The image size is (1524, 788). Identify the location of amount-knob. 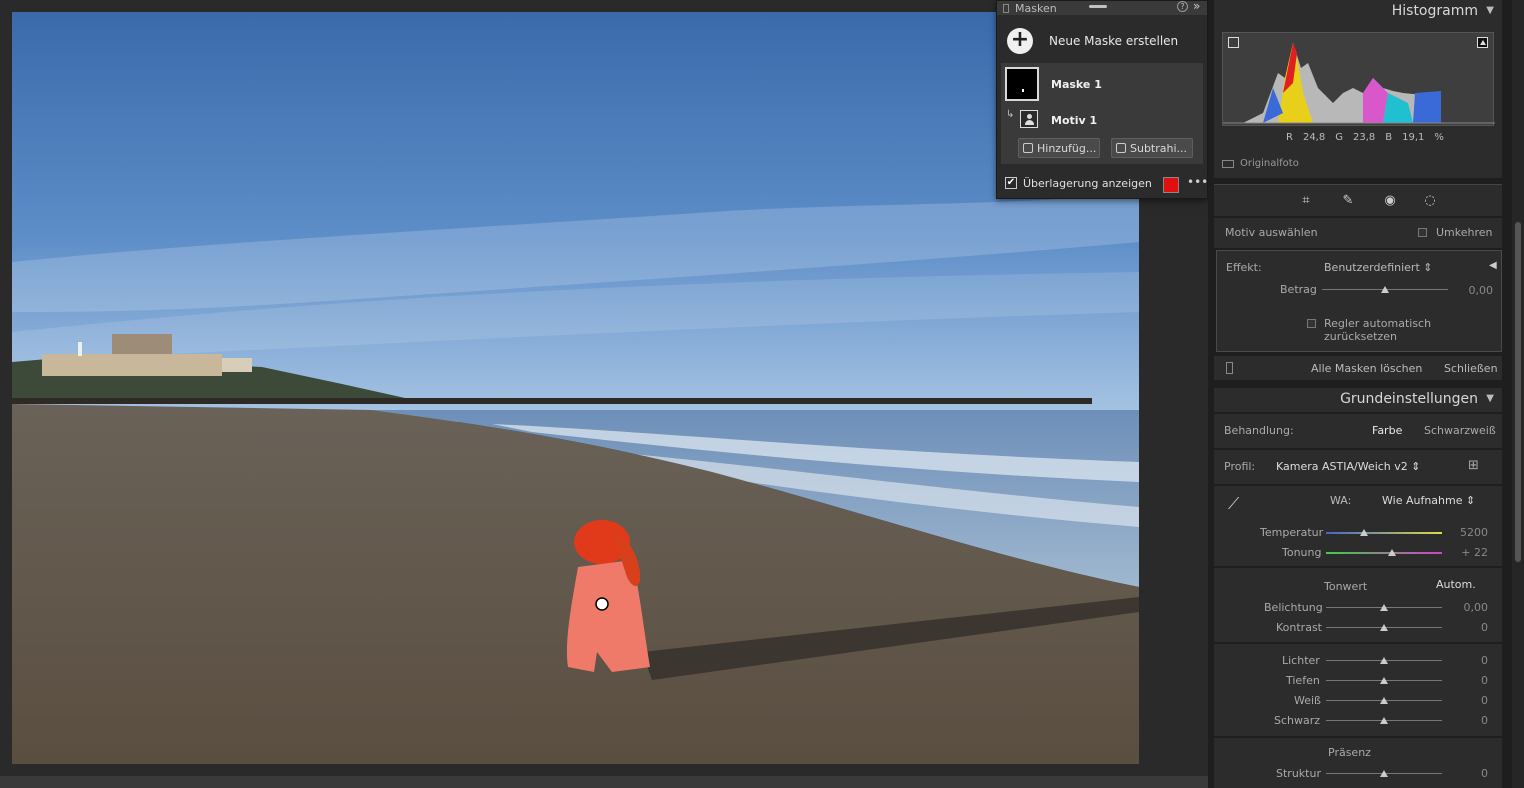
(1385, 289).